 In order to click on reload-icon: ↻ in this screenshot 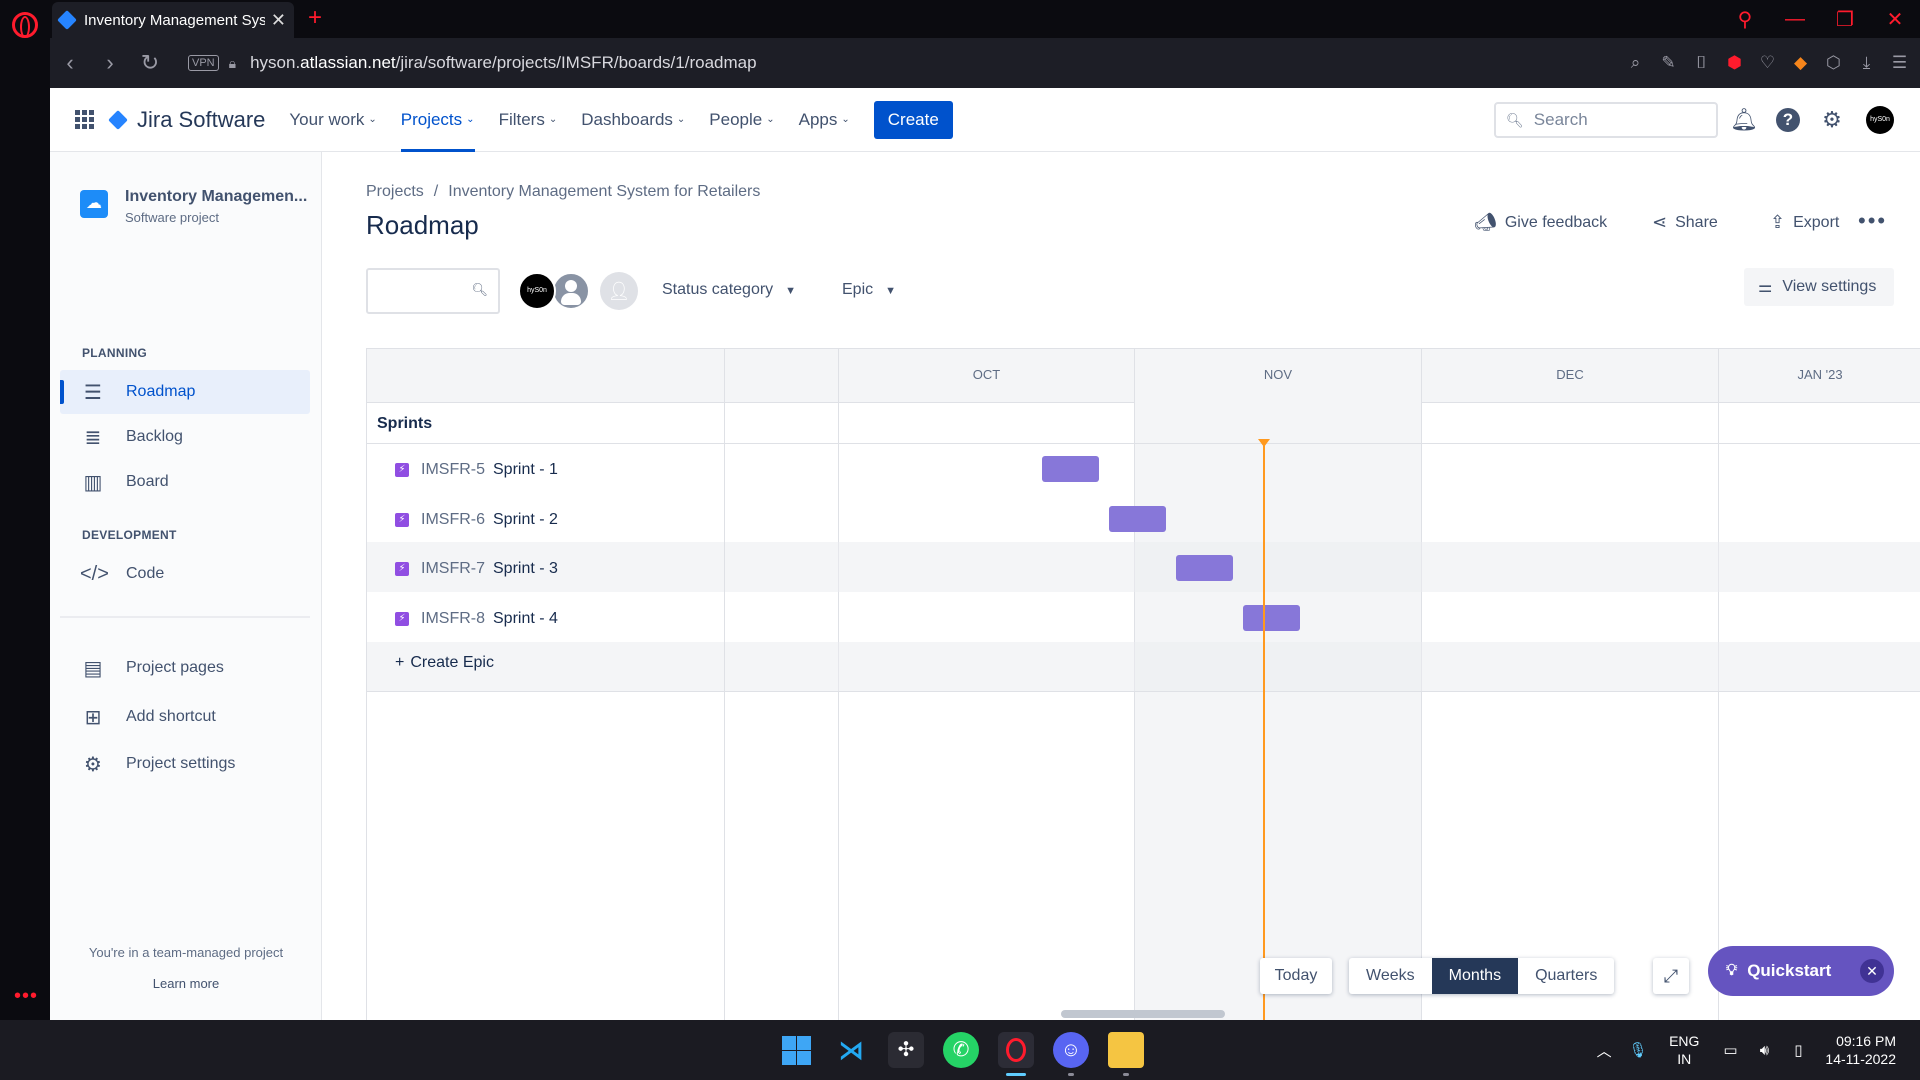, I will do `click(150, 63)`.